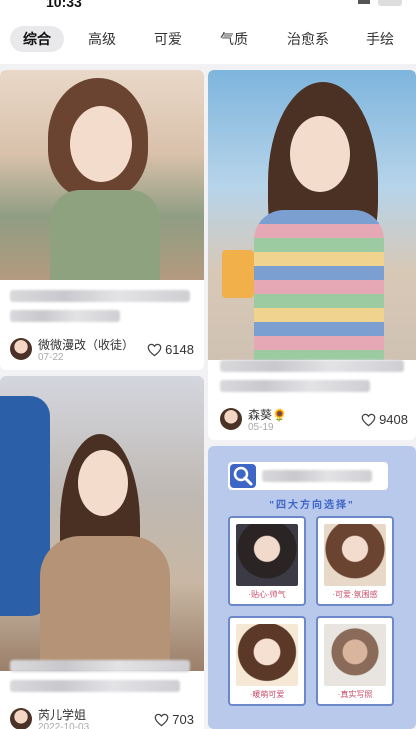 This screenshot has width=416, height=729. Describe the element at coordinates (355, 594) in the screenshot. I see `frame-caption: ·可爱·氛围感` at that location.